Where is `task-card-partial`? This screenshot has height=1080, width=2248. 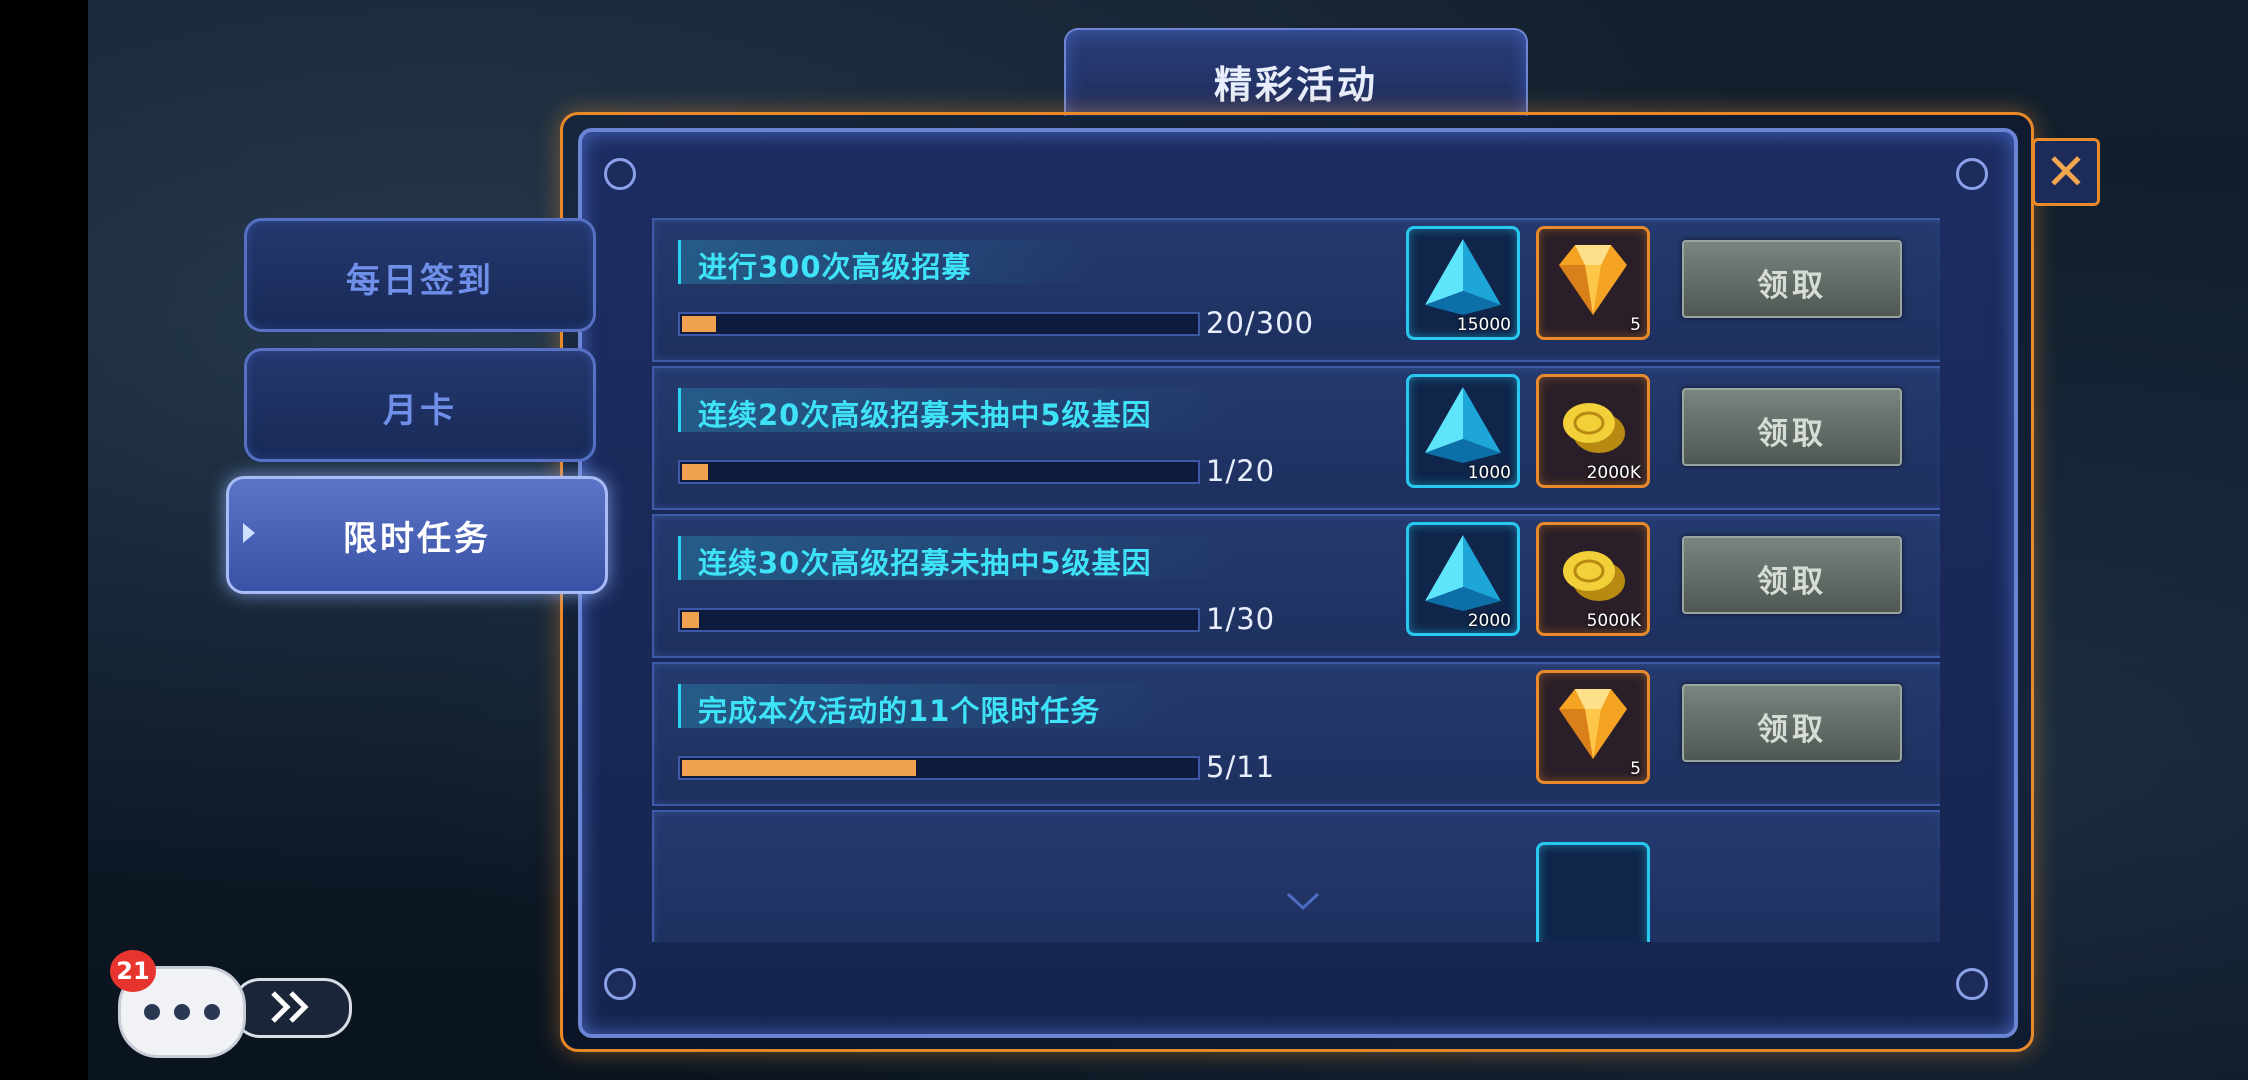
task-card-partial is located at coordinates (1296, 876).